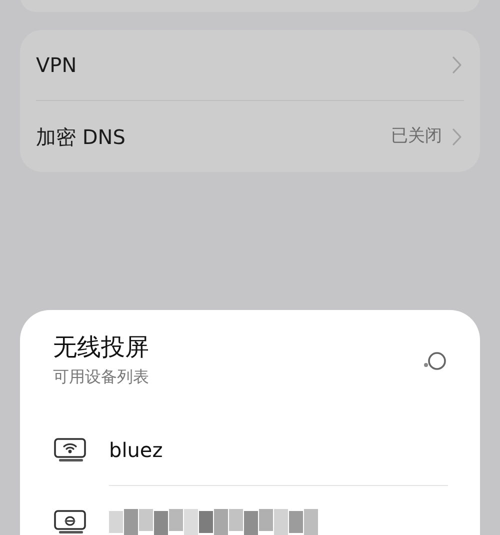 This screenshot has width=500, height=535. What do you see at coordinates (250, 65) in the screenshot?
I see `settings-row: VPN` at bounding box center [250, 65].